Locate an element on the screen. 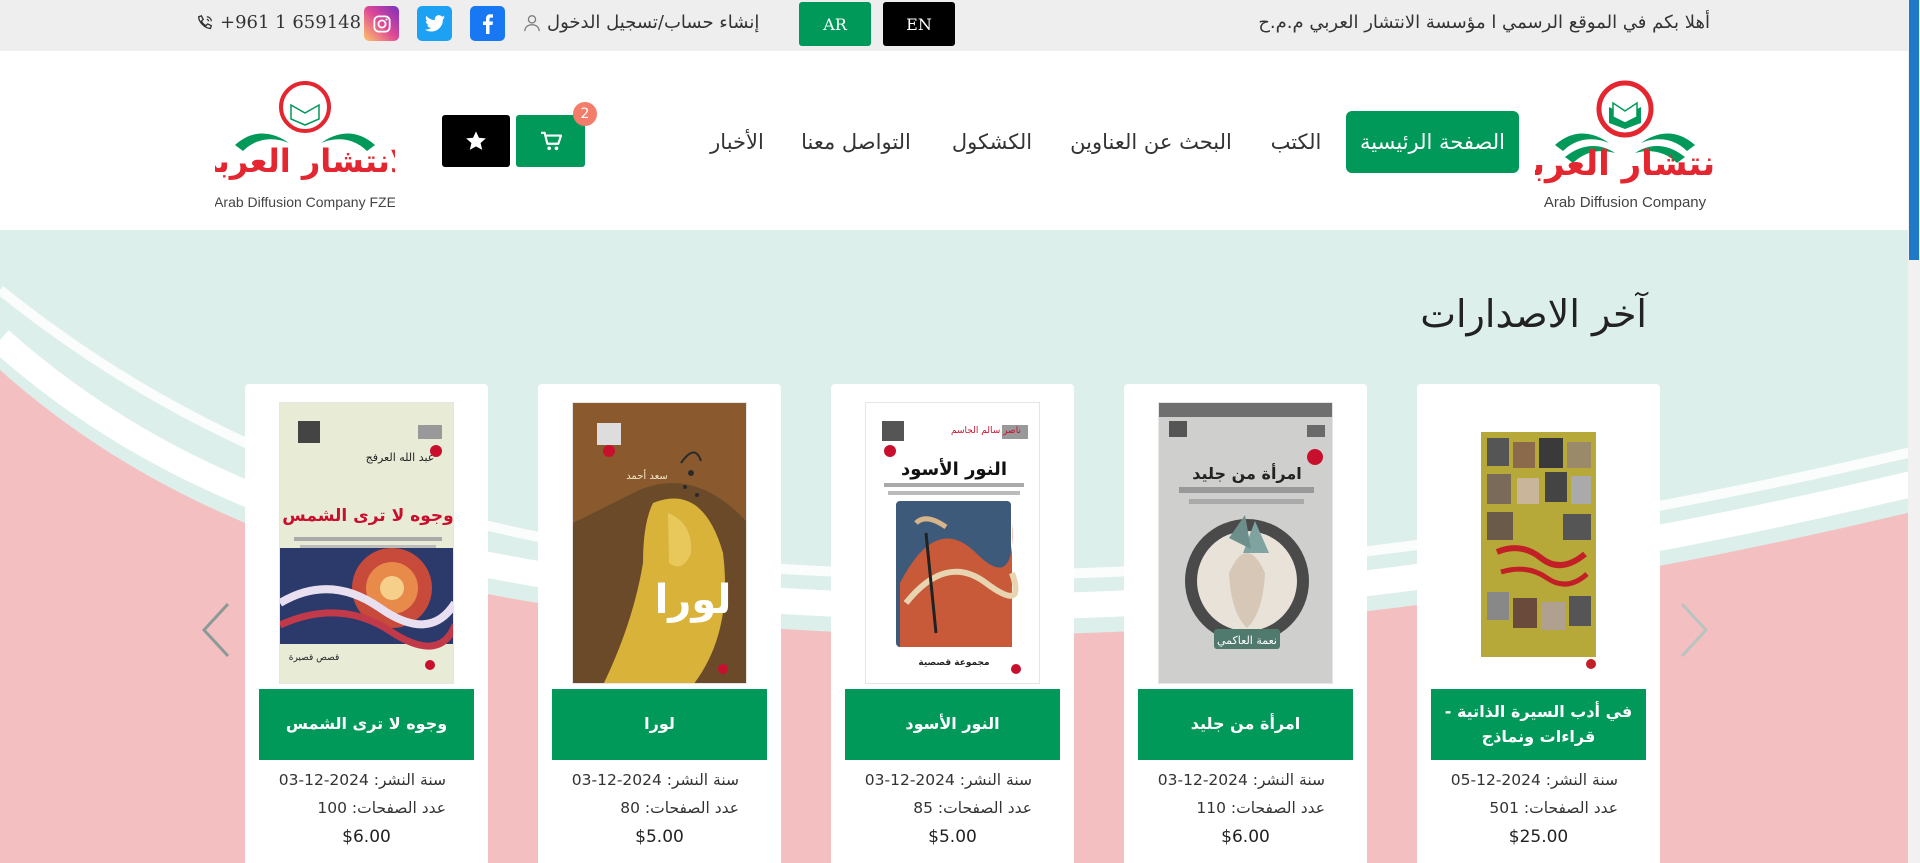 This screenshot has width=1920, height=863. logo-fze-caption: Arab Diffusion Company FZE is located at coordinates (305, 202).